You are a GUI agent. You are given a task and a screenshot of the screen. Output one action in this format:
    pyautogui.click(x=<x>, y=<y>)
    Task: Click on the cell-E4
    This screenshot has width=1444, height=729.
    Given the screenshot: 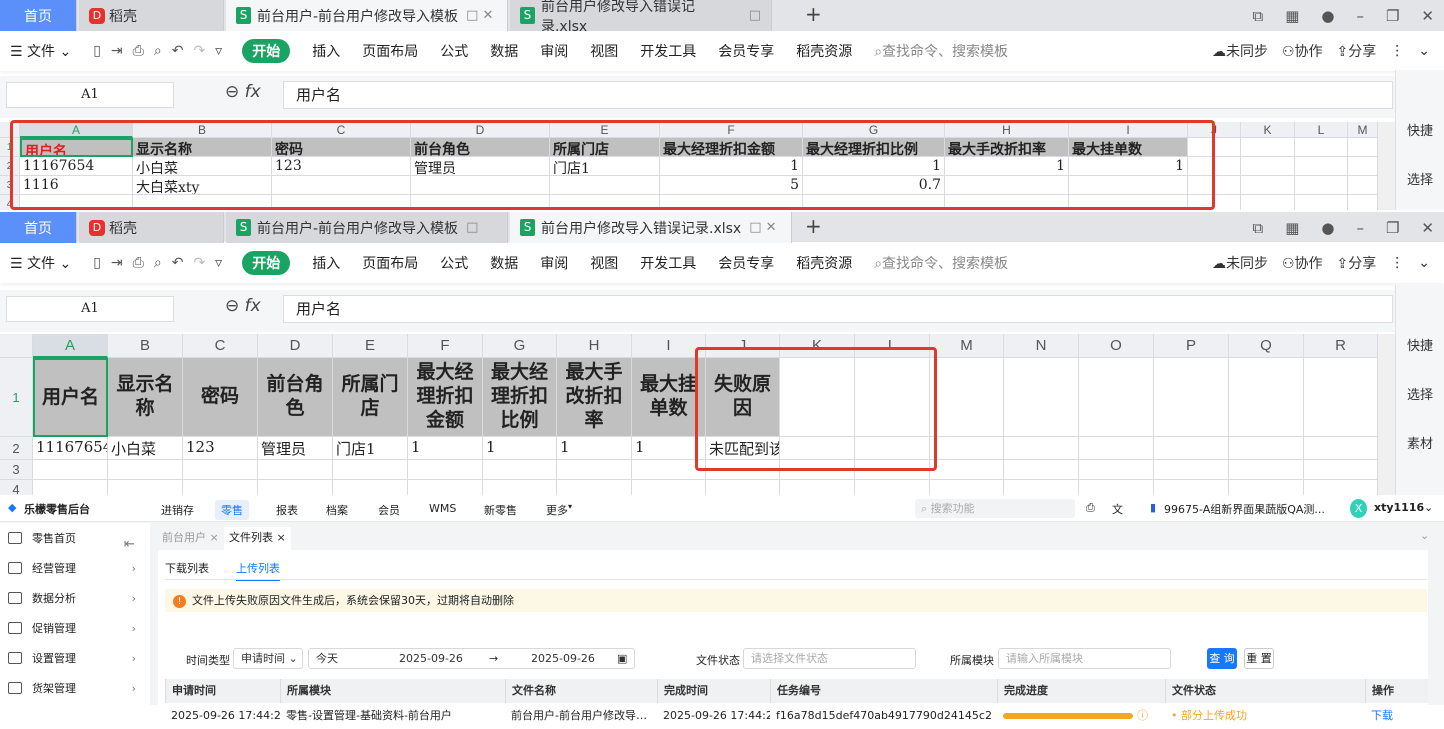 What is the action you would take?
    pyautogui.click(x=370, y=487)
    